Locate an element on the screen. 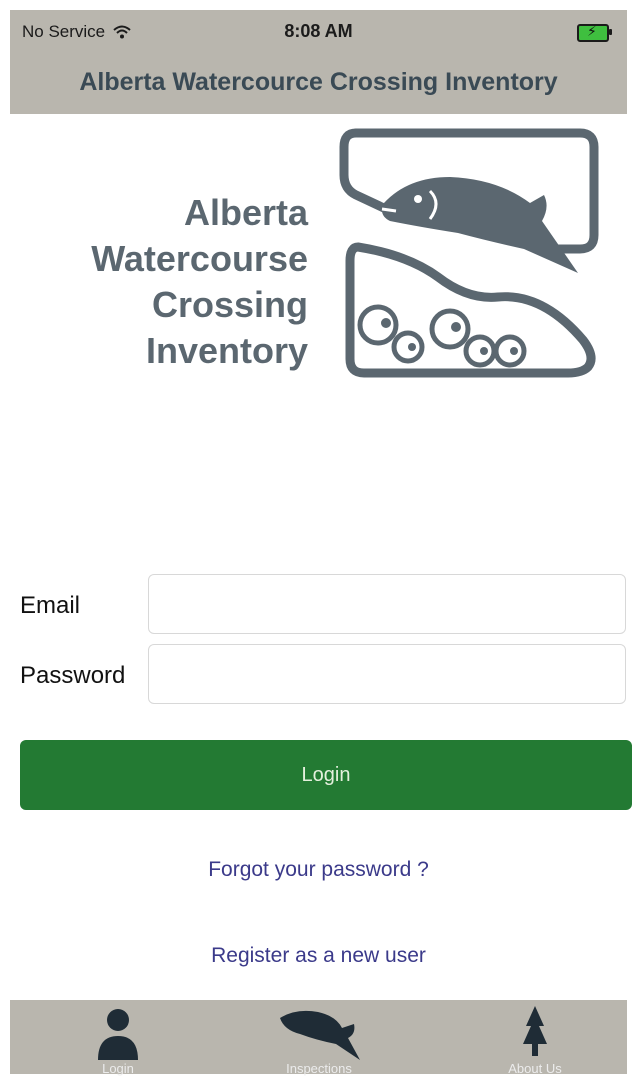 Image resolution: width=637 pixels, height=1076 pixels. status-bar: No Service 8:08 AM ⚡ is located at coordinates (318, 30).